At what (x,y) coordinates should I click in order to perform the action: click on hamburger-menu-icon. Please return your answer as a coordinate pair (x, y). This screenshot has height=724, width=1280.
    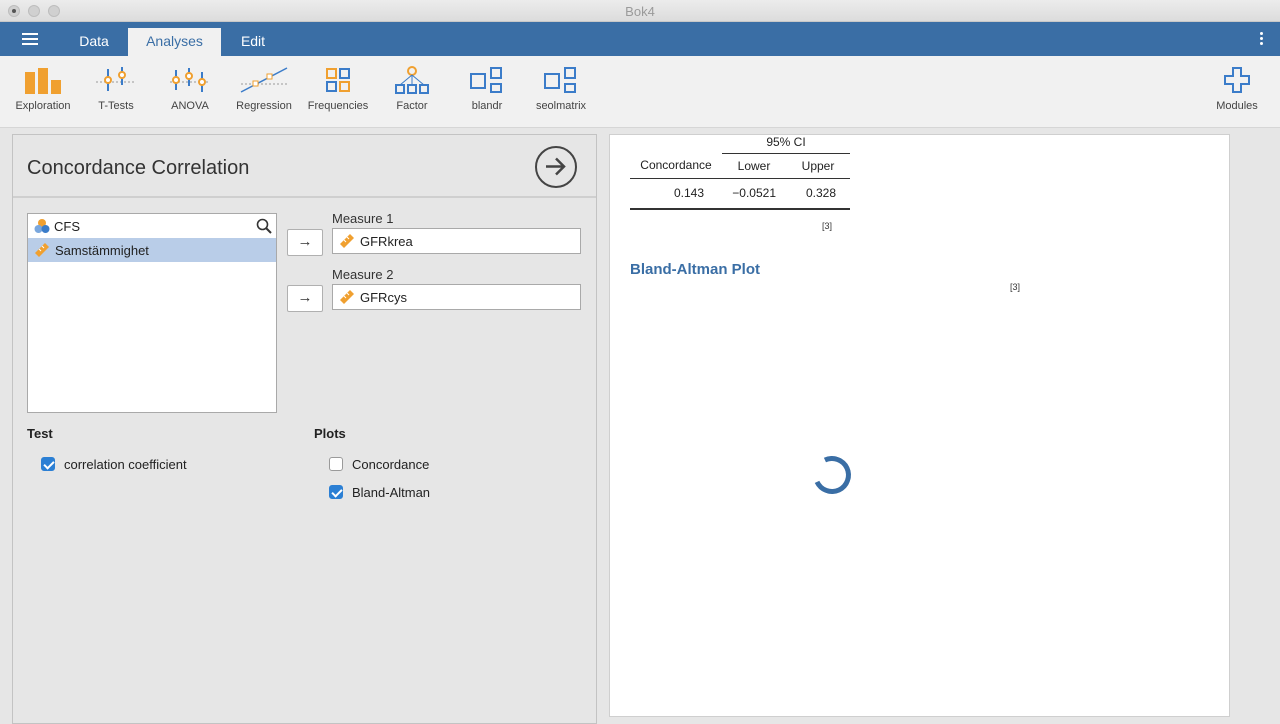
    Looking at the image, I should click on (30, 39).